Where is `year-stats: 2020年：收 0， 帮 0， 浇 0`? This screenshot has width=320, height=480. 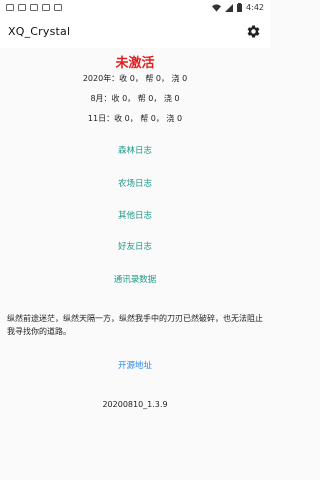 year-stats: 2020年：收 0， 帮 0， 浇 0 is located at coordinates (135, 78).